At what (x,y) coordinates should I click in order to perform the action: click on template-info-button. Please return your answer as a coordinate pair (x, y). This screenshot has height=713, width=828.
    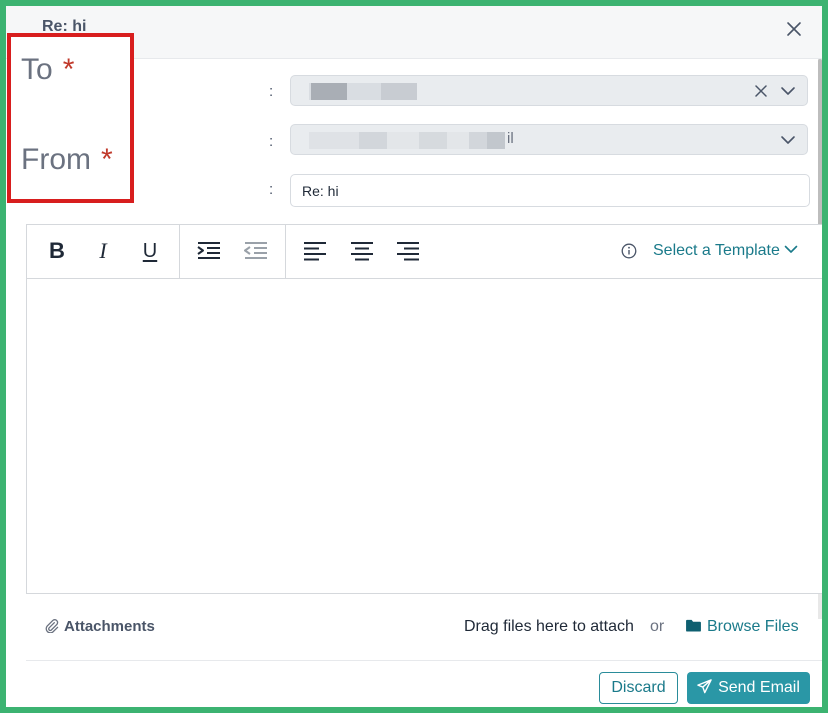
    Looking at the image, I should click on (629, 251).